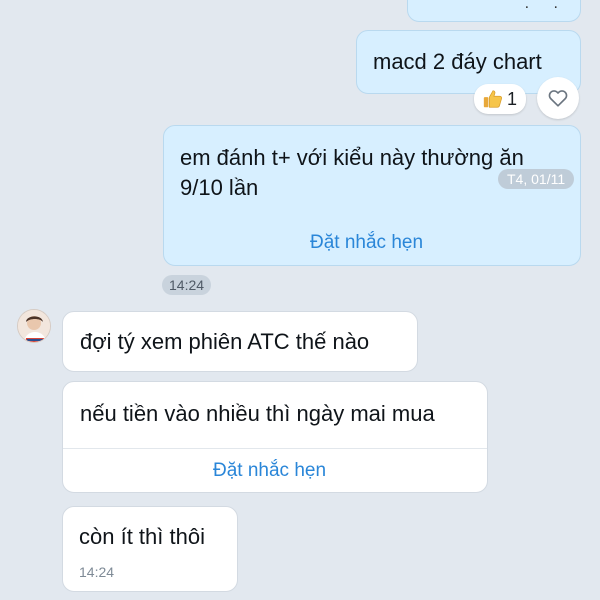 The height and width of the screenshot is (600, 600). I want to click on message-text: nếu tiền vào nhiều thì ngày mai mua, so click(257, 413).